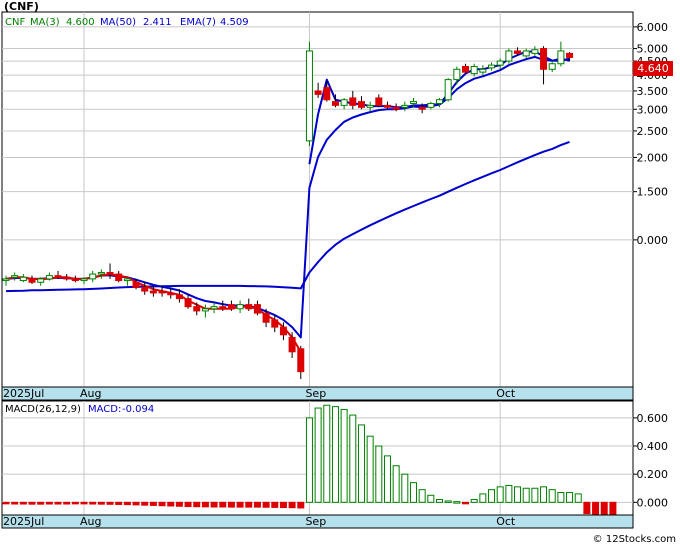 This screenshot has width=680, height=546. Describe the element at coordinates (653, 502) in the screenshot. I see `macd-y-tick-label: 0.000` at that location.